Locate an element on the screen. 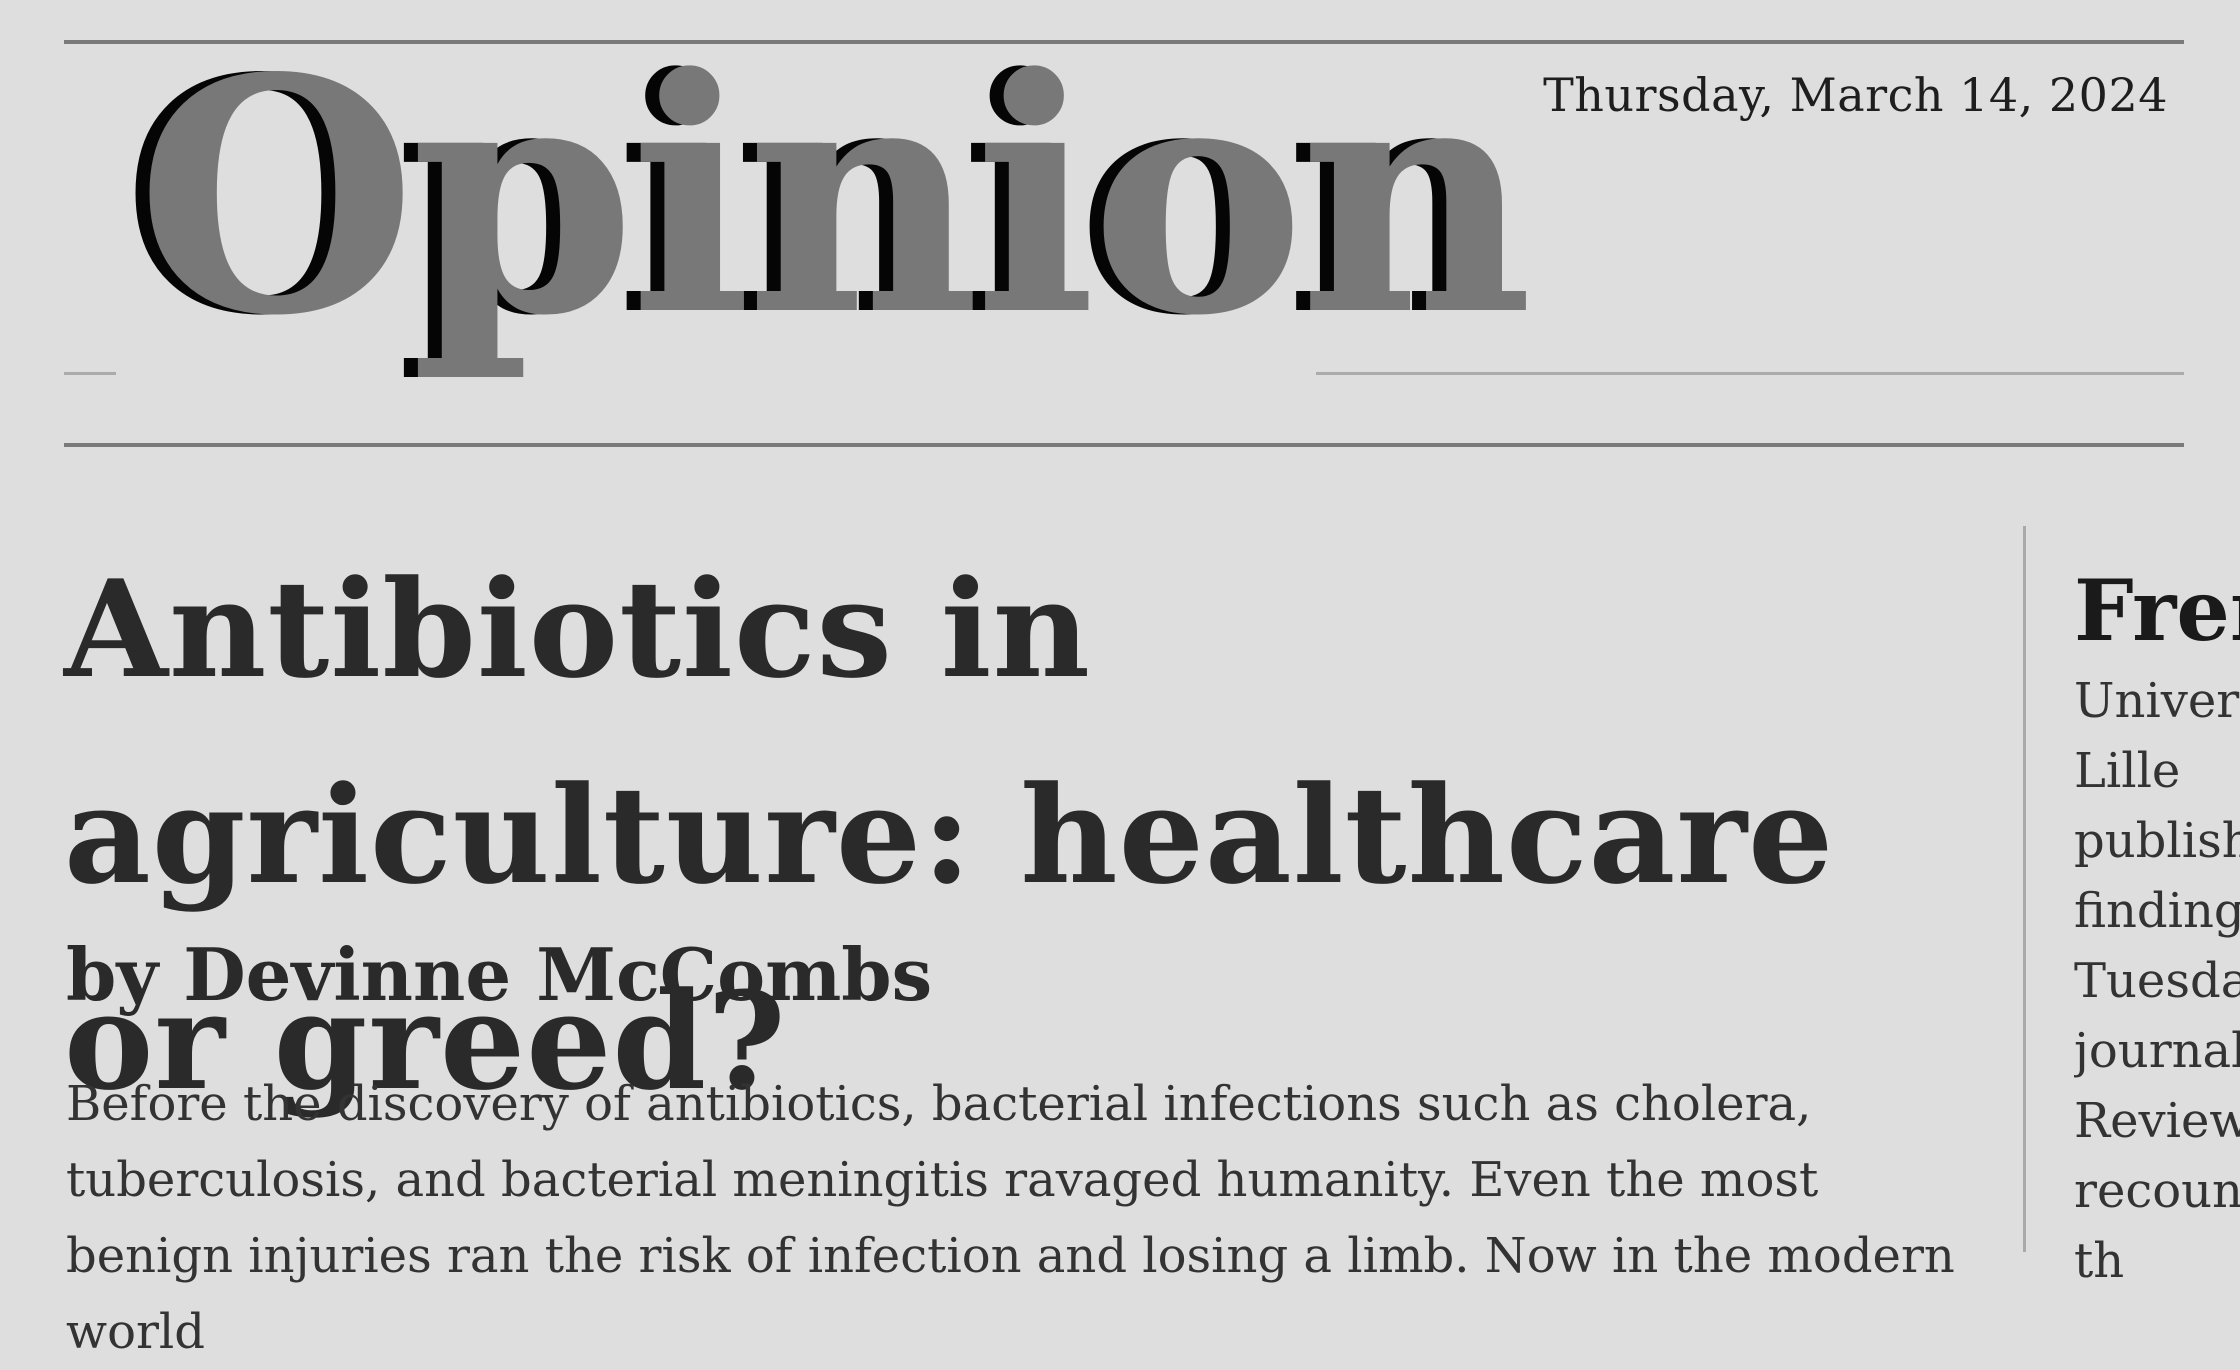 This screenshot has height=1370, width=2240. sidebar-text-line: recounti is located at coordinates (2157, 1191).